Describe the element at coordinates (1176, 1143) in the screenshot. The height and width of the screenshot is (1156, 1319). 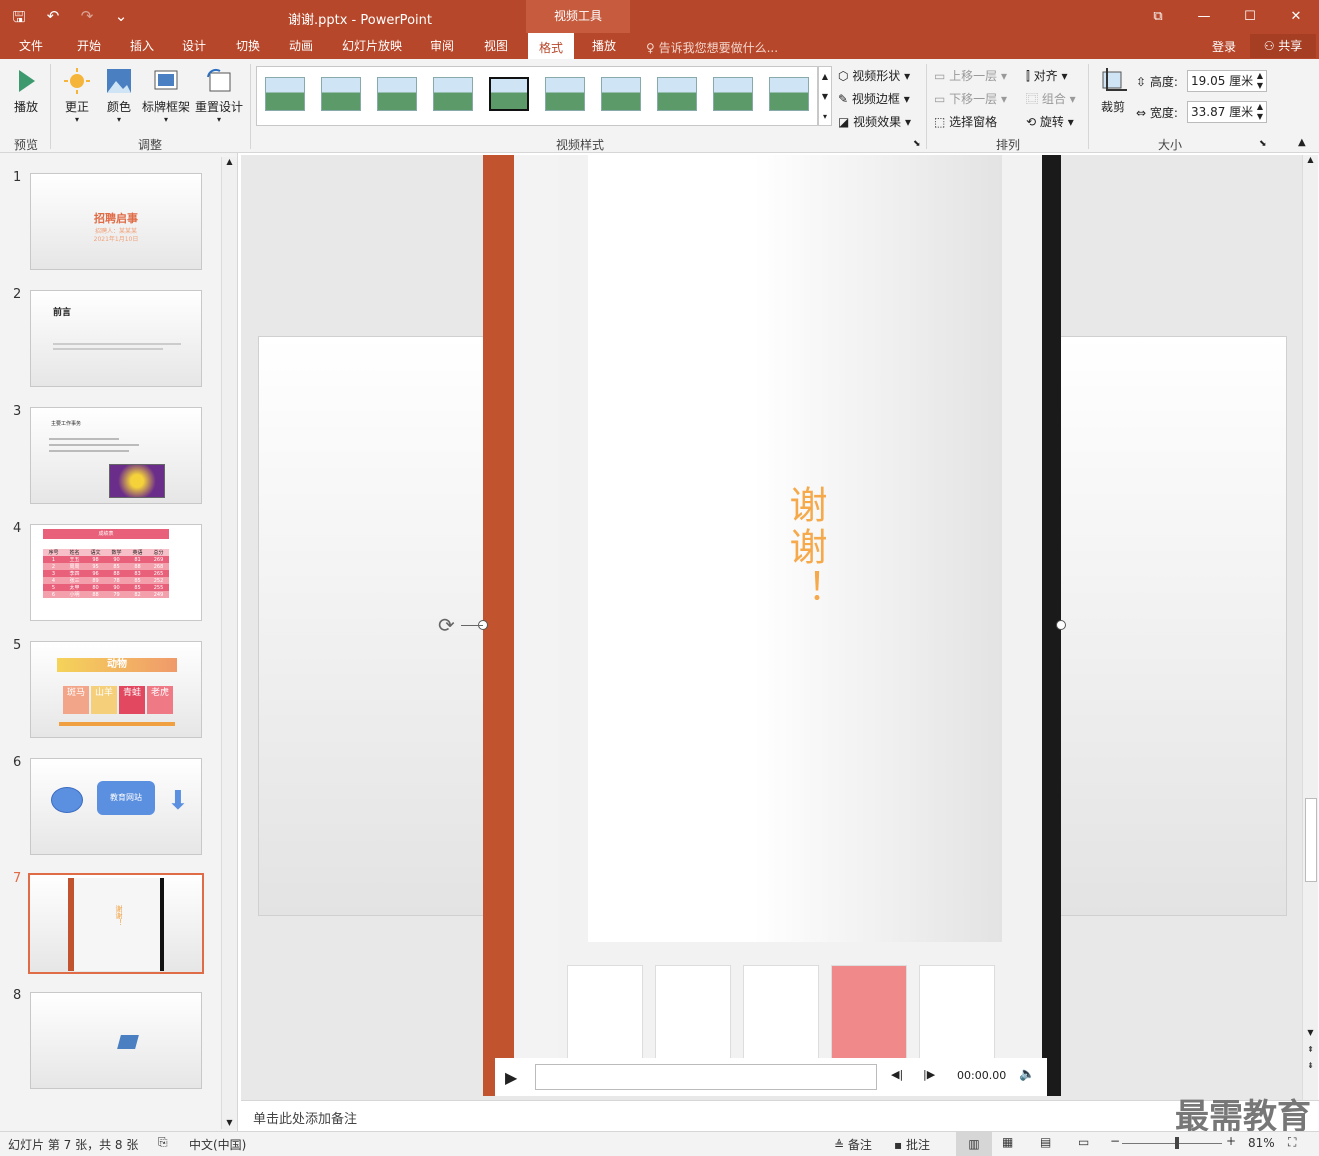
I see `zoom-slider-thumb` at that location.